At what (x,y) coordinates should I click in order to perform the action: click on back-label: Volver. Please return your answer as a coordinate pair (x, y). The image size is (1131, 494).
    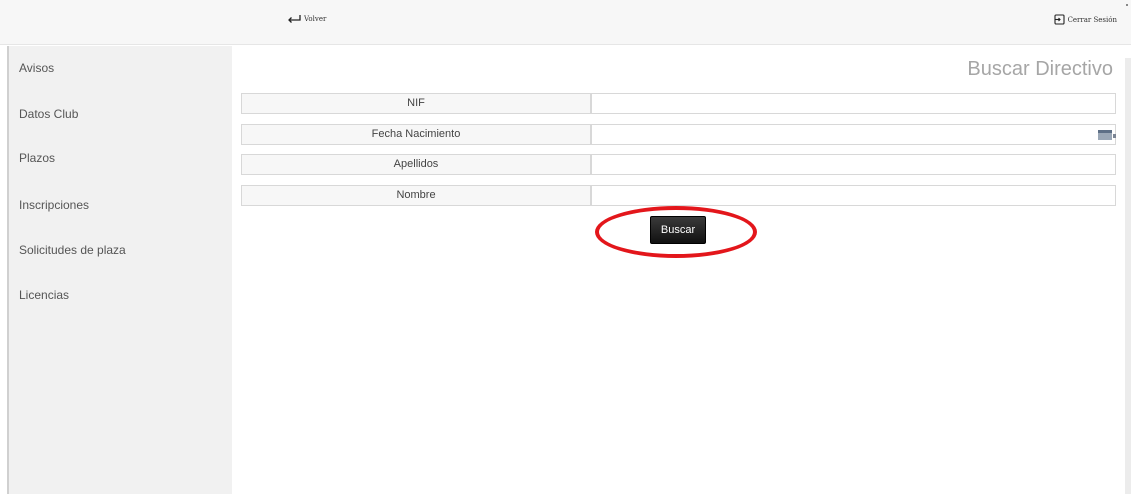
    Looking at the image, I should click on (315, 18).